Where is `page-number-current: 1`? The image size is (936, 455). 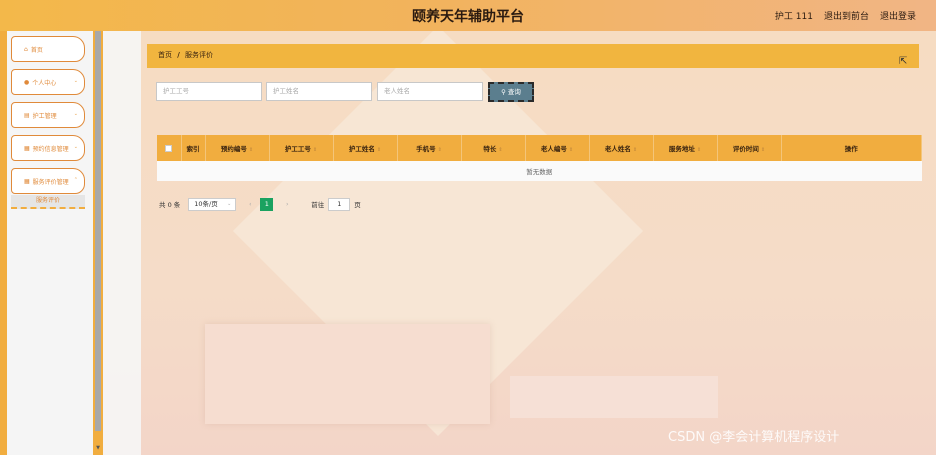
page-number-current: 1 is located at coordinates (267, 204).